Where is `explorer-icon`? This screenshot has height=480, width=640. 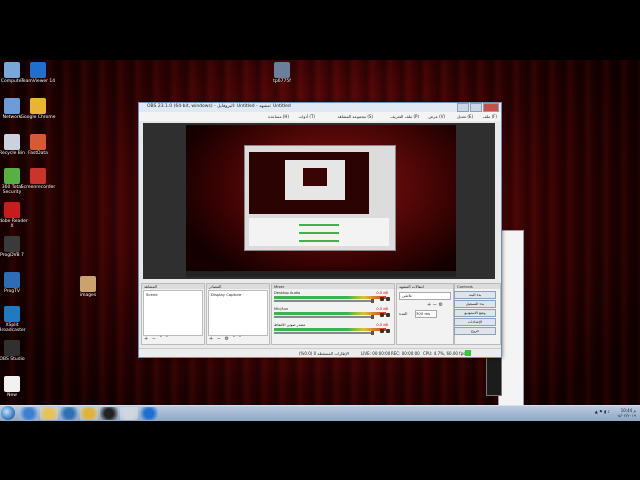
explorer-icon is located at coordinates (49, 413).